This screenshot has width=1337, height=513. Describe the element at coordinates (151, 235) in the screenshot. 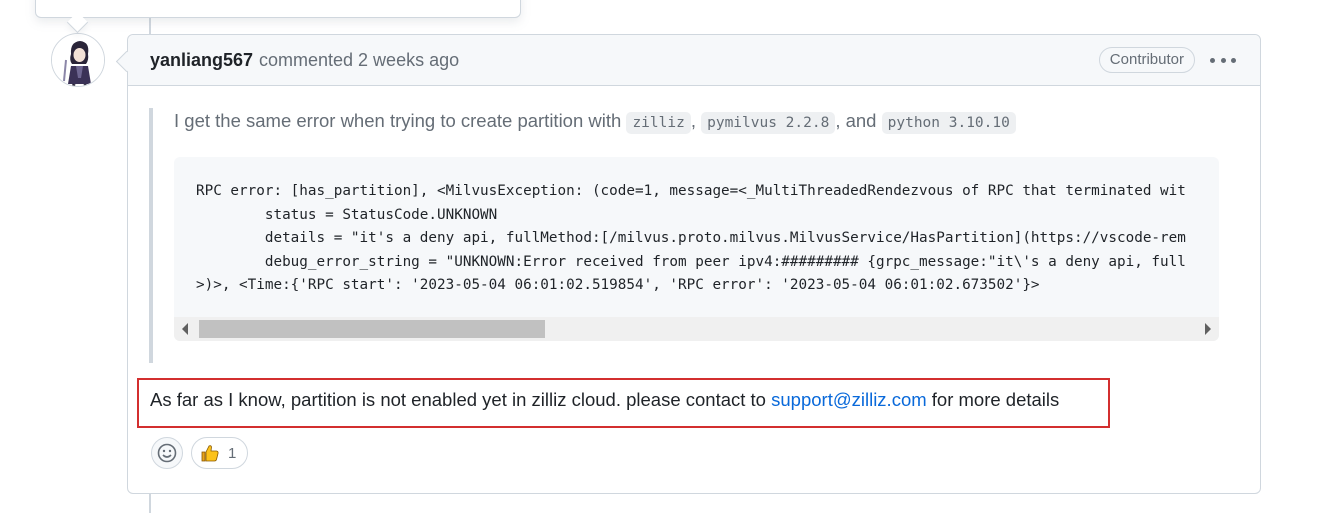

I see `blockquote-bar` at that location.